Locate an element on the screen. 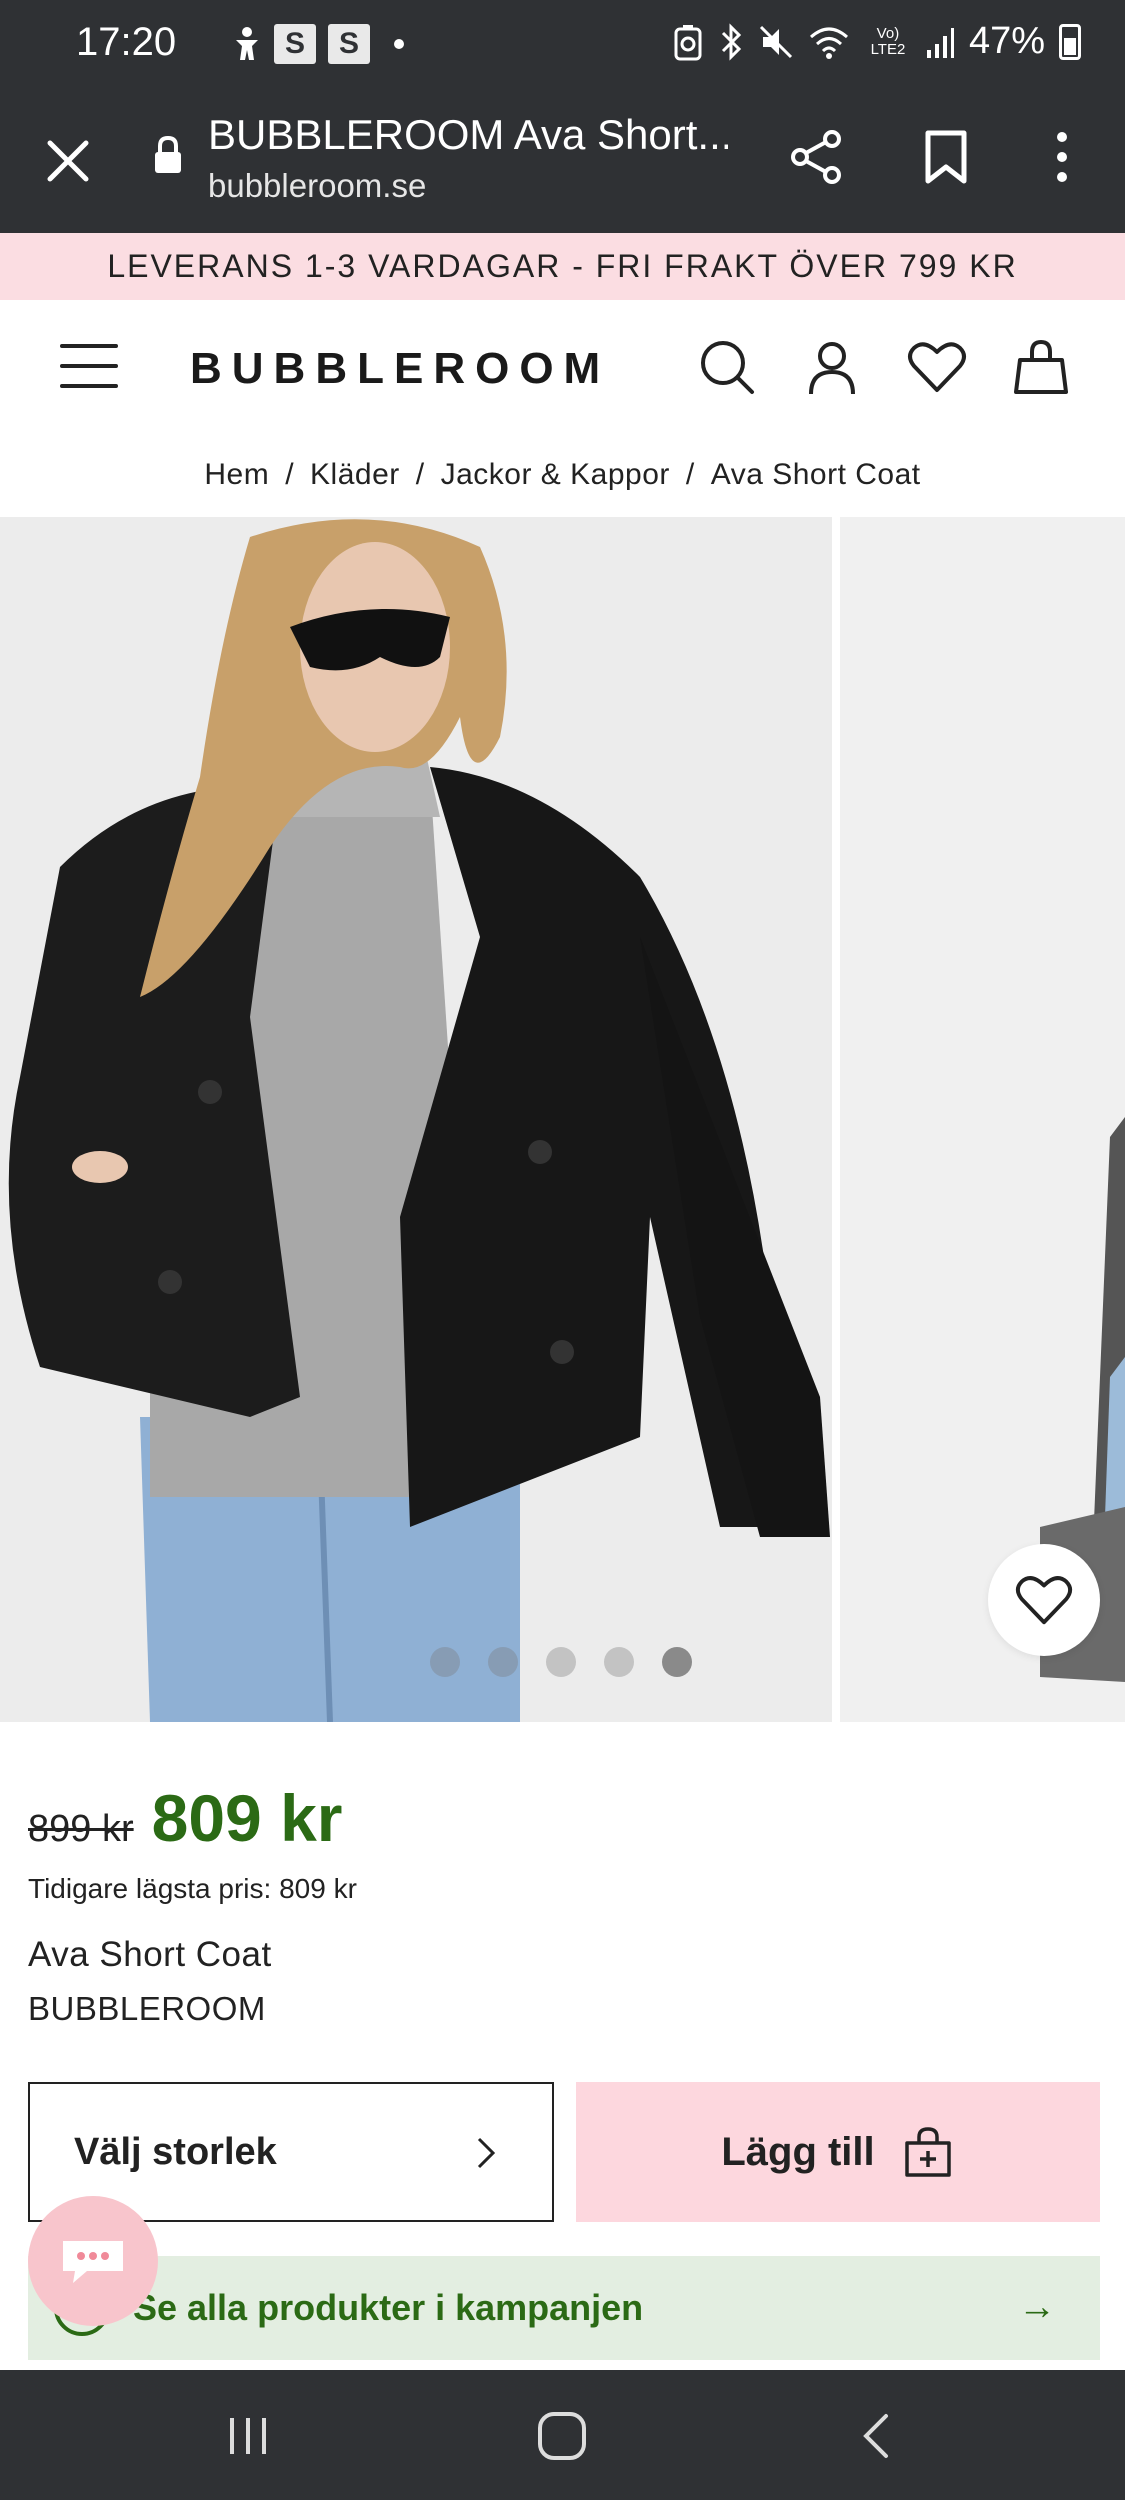  gallery-pagination is located at coordinates (561, 1662).